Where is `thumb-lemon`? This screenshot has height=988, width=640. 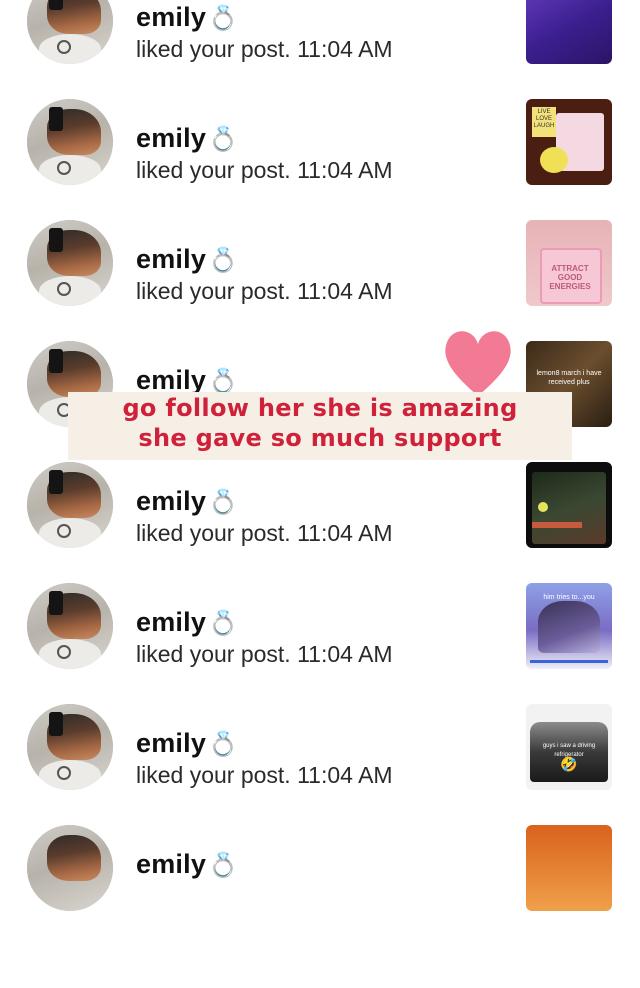 thumb-lemon is located at coordinates (554, 160).